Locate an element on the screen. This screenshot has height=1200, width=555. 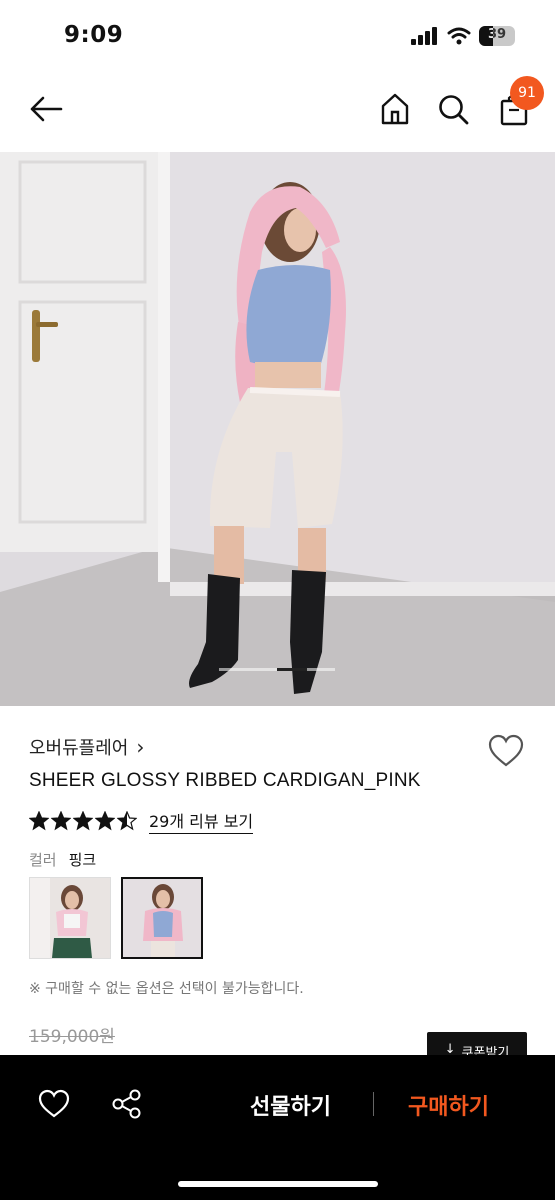
color-swatches is located at coordinates (116, 918).